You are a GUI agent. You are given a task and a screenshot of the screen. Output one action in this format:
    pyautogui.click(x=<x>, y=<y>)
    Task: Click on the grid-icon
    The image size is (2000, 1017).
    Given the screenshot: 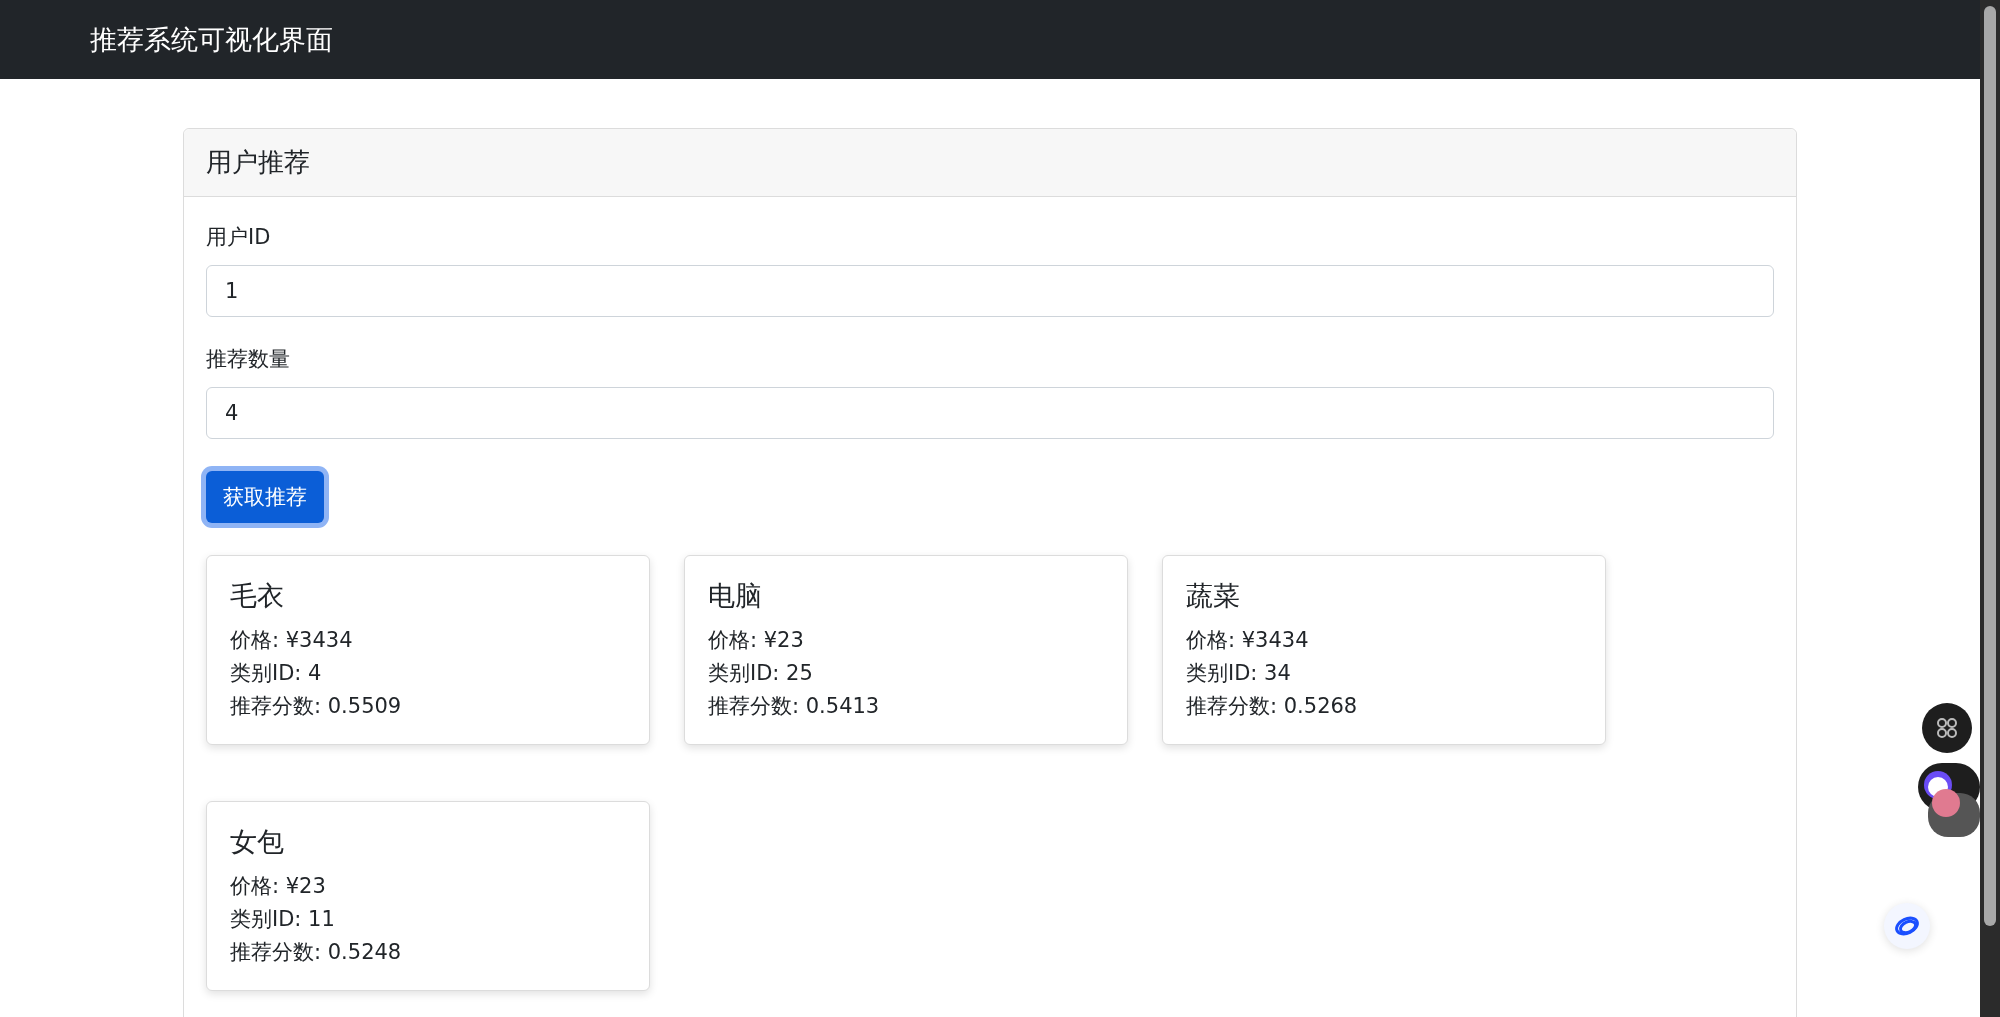 What is the action you would take?
    pyautogui.click(x=1947, y=728)
    